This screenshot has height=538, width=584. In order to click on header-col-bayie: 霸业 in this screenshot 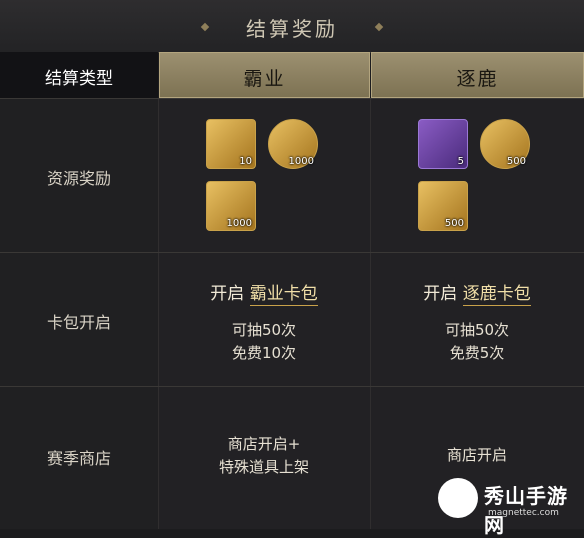, I will do `click(264, 75)`.